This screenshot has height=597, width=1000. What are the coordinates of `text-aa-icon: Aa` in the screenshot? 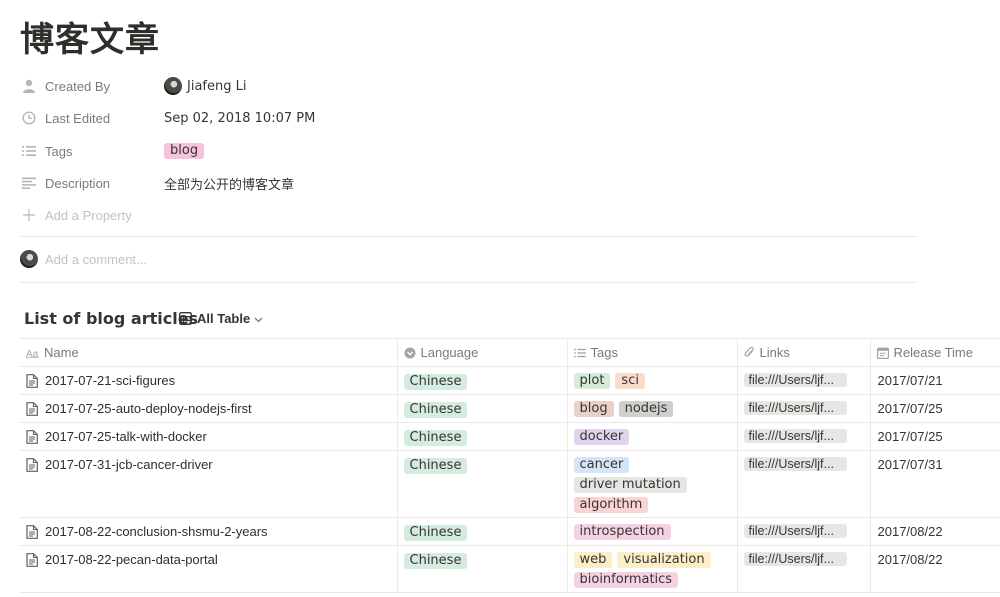 It's located at (32, 353).